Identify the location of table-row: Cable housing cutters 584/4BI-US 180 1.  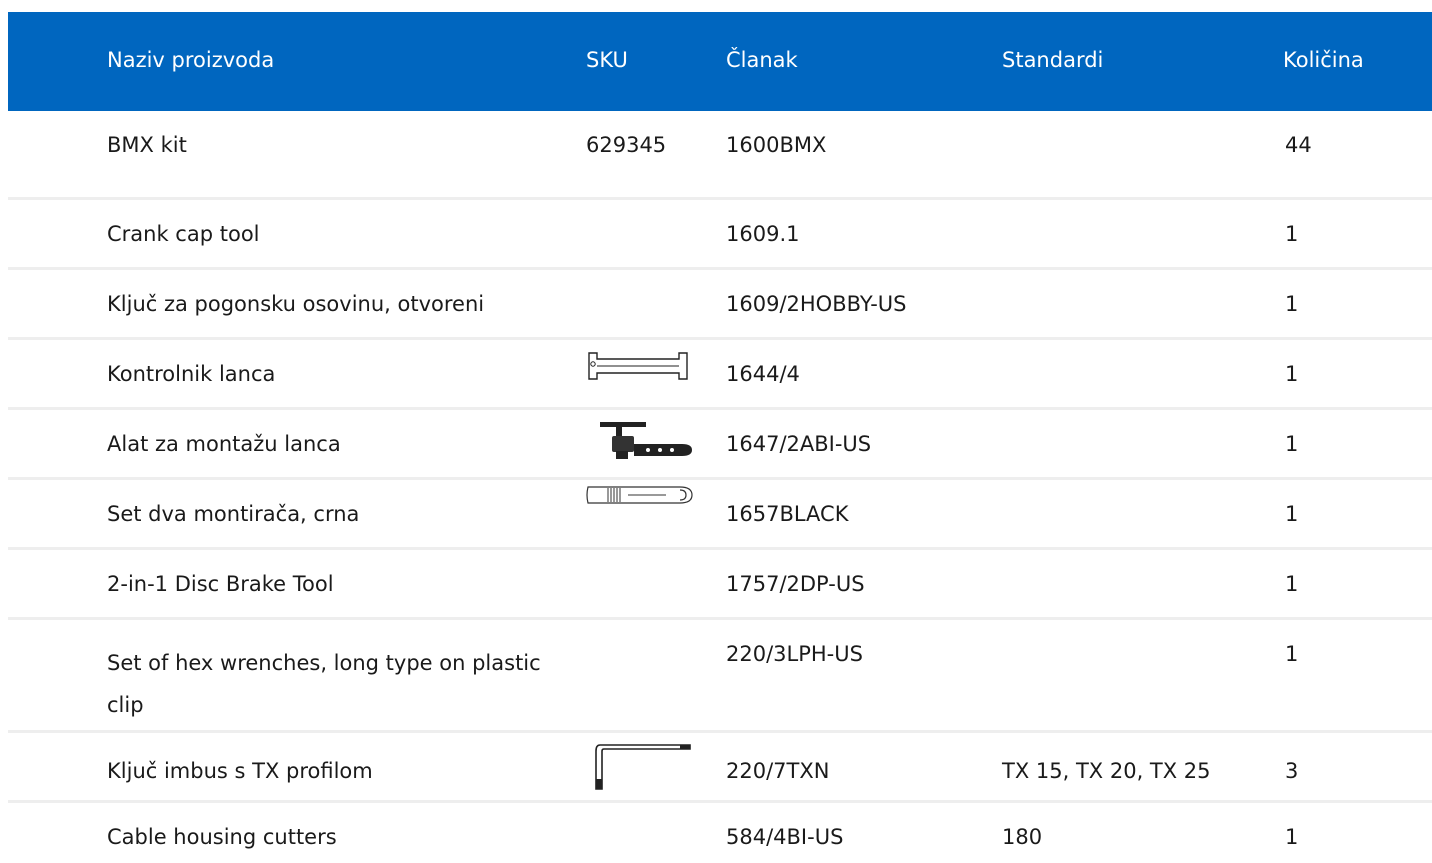
(720, 833).